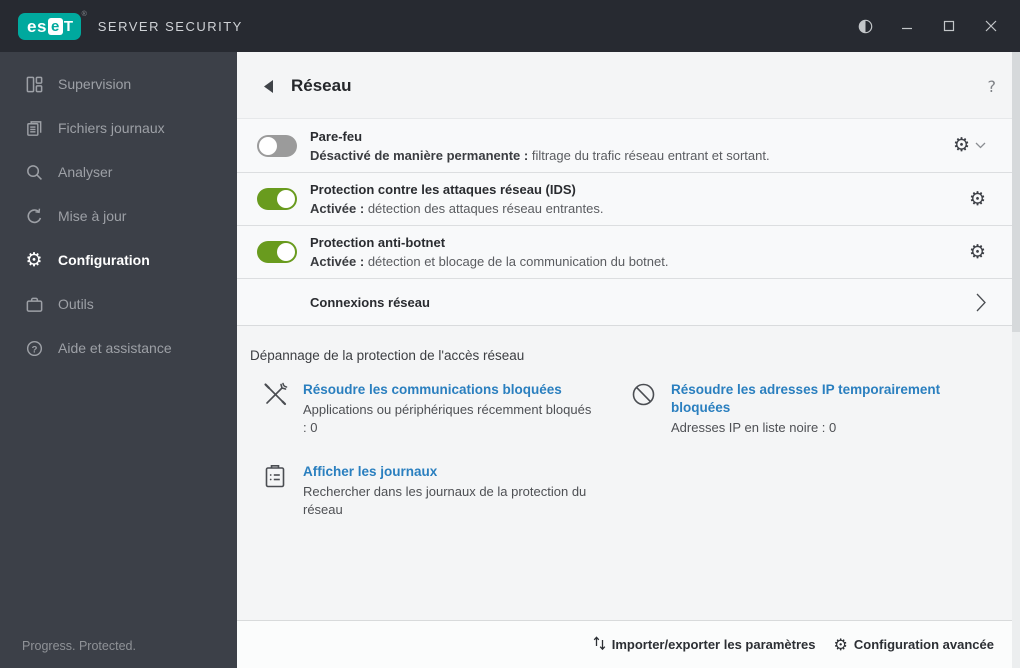 This screenshot has width=1020, height=668. What do you see at coordinates (85, 172) in the screenshot?
I see `sidebar-item-label: Analyser` at bounding box center [85, 172].